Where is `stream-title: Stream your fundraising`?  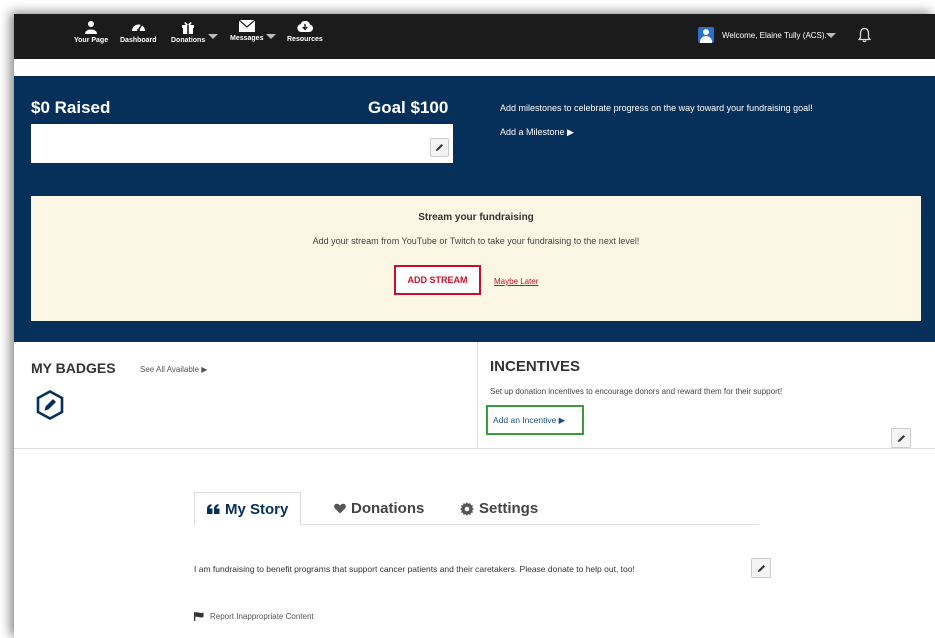 stream-title: Stream your fundraising is located at coordinates (476, 217).